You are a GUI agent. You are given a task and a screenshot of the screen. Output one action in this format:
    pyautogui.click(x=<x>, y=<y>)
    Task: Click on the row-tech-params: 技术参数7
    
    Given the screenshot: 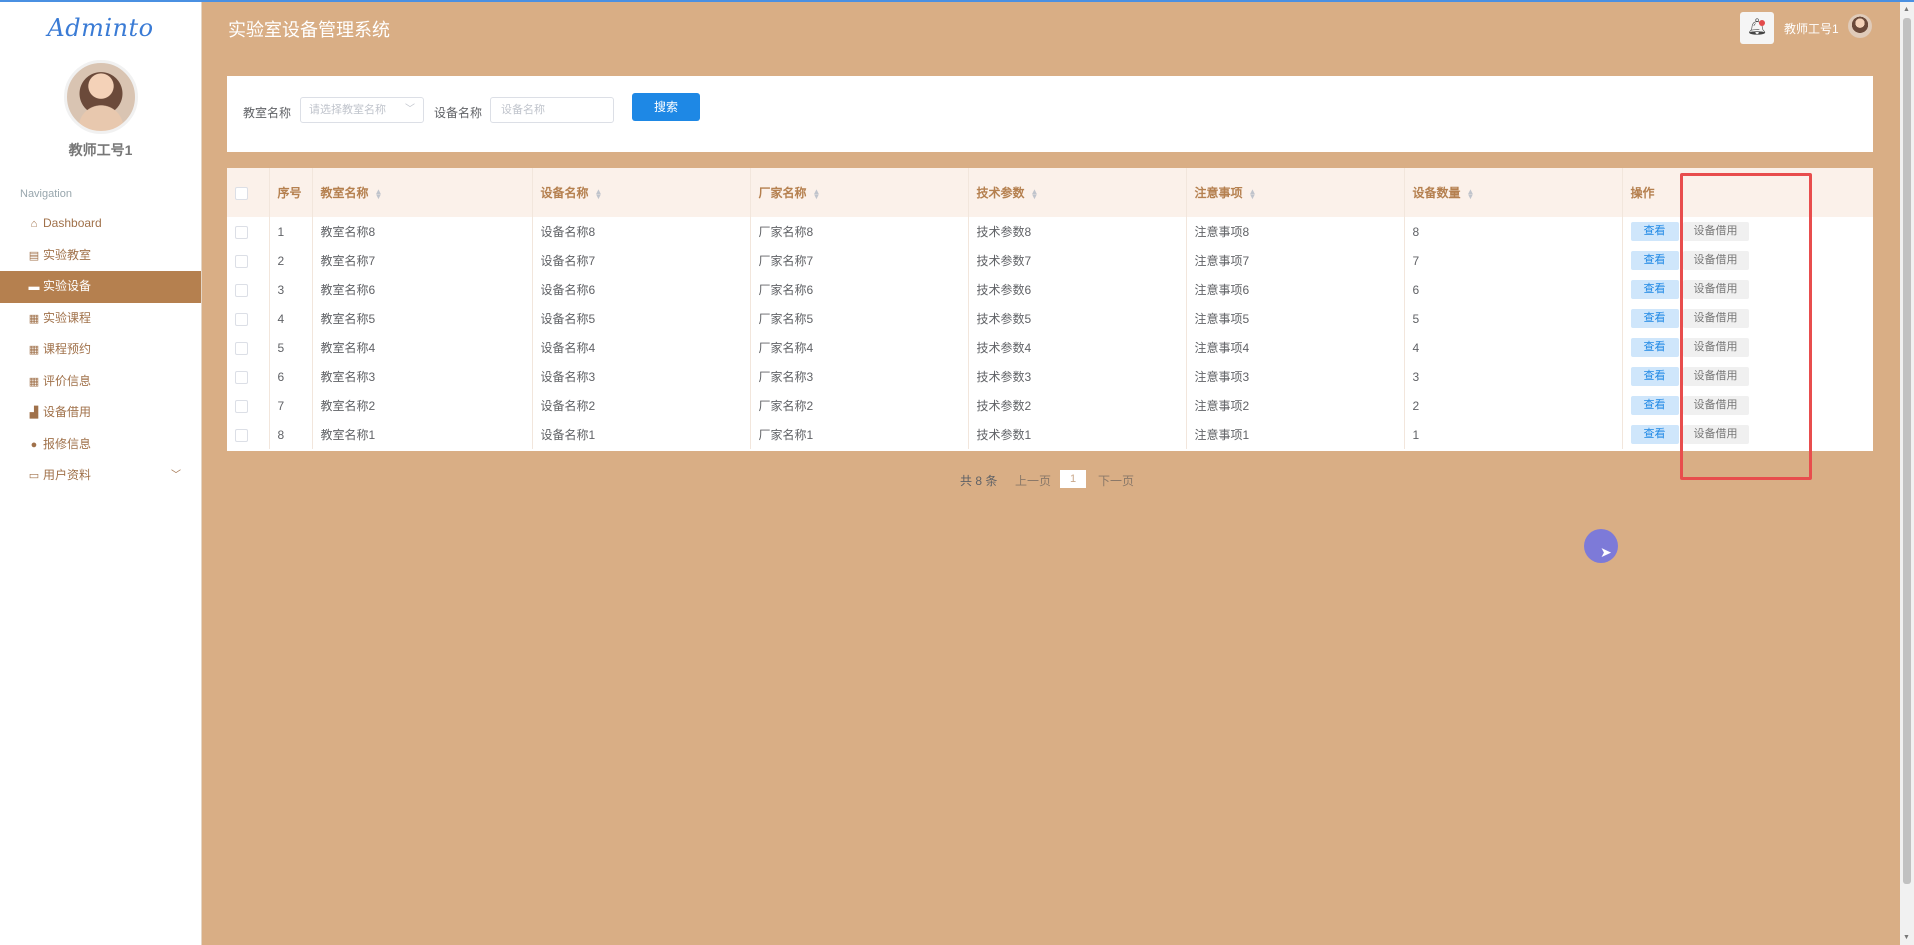 What is the action you would take?
    pyautogui.click(x=1077, y=260)
    